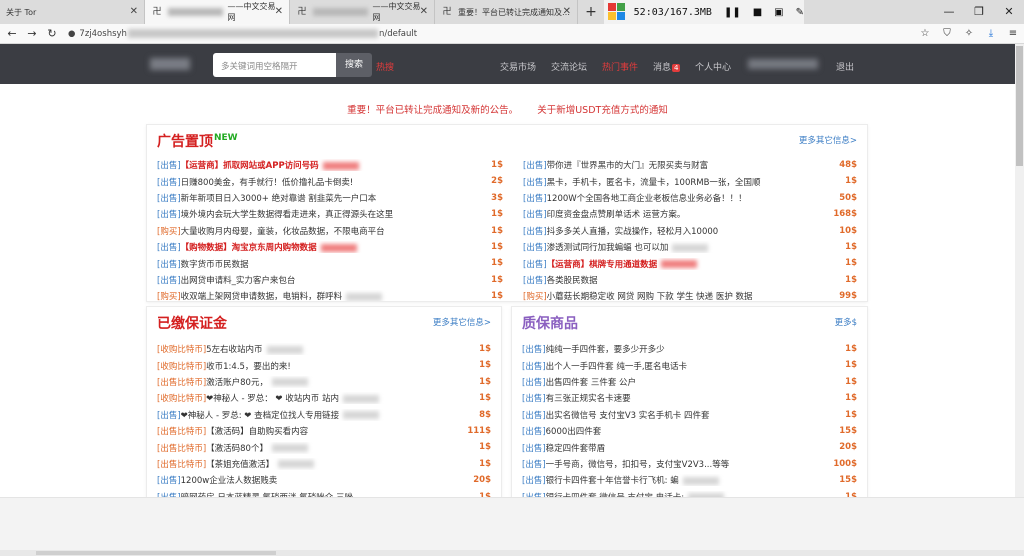 Image resolution: width=1024 pixels, height=556 pixels. I want to click on nav-forum: 交流论坛, so click(569, 66).